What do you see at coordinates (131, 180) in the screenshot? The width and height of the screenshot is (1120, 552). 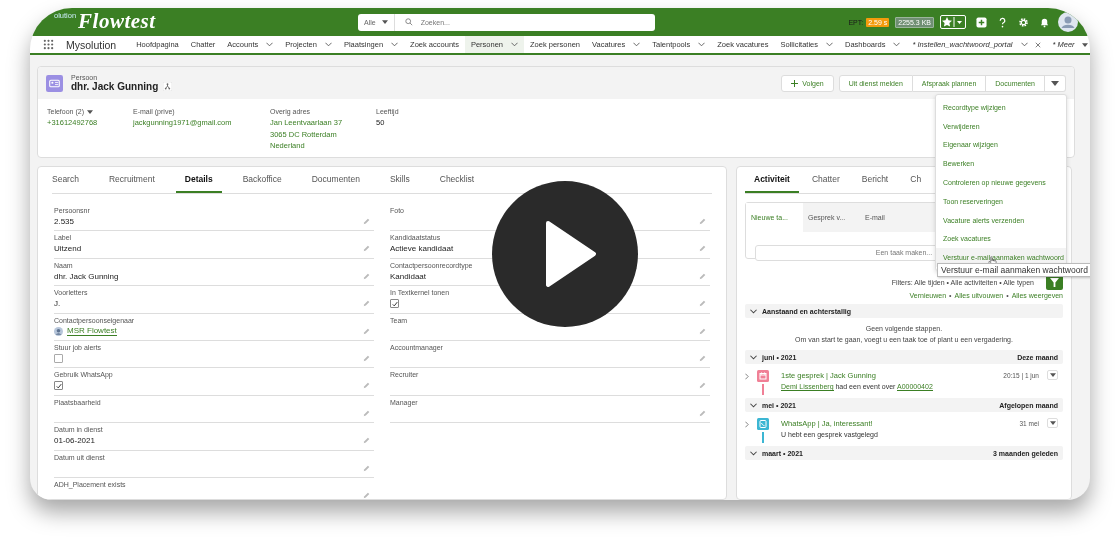 I see `record-tab: Recruitment` at bounding box center [131, 180].